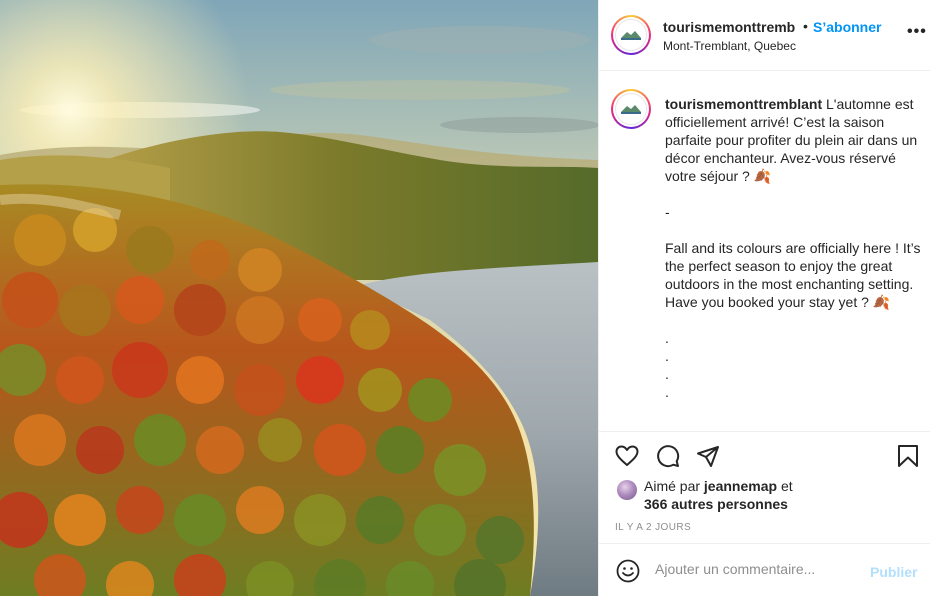 This screenshot has height=596, width=930. Describe the element at coordinates (674, 486) in the screenshot. I see `liked-by-prefix: Aimé par` at that location.